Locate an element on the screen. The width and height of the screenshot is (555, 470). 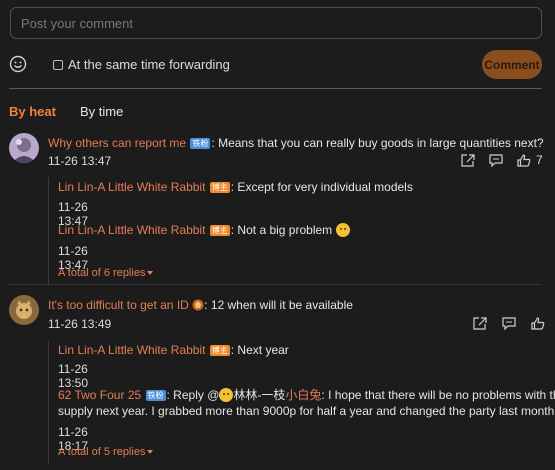
icon-badge is located at coordinates (198, 305).